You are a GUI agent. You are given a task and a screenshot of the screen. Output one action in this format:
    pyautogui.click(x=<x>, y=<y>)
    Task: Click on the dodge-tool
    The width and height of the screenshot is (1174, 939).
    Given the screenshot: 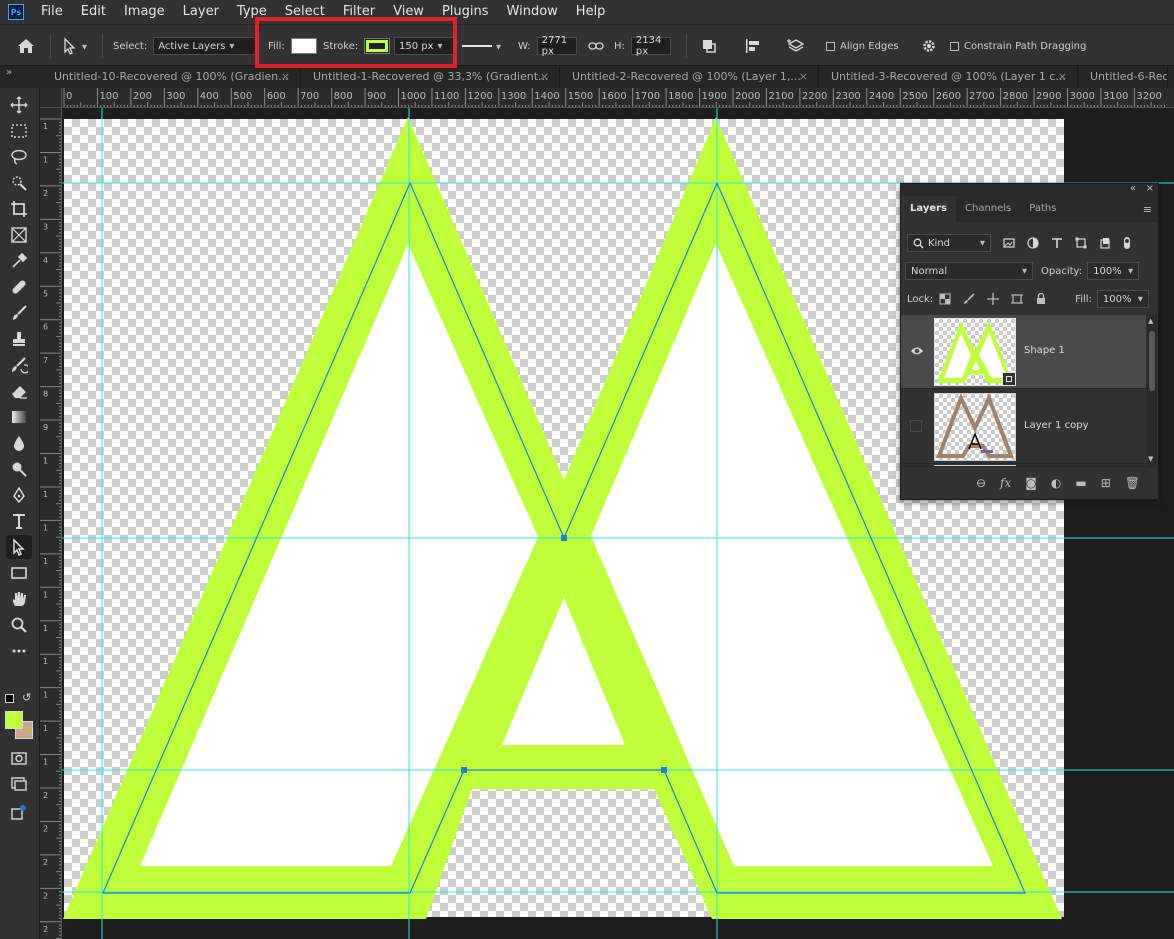 What is the action you would take?
    pyautogui.click(x=19, y=469)
    